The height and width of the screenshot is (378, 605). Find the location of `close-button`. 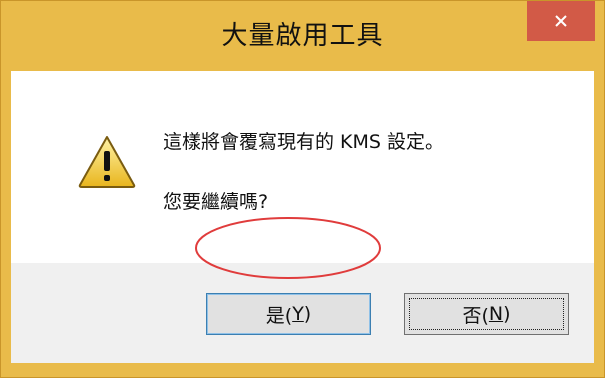

close-button is located at coordinates (561, 21).